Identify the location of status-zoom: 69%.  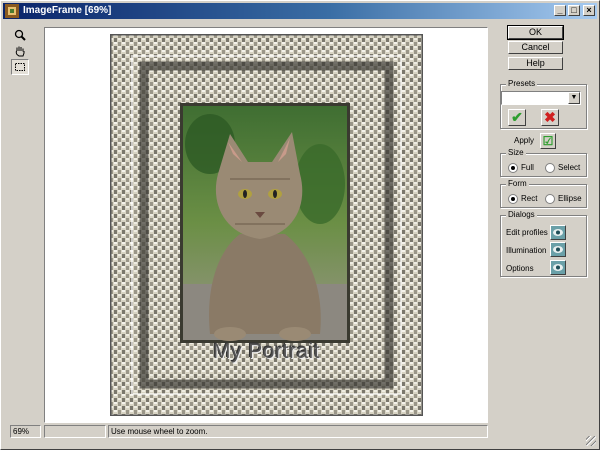
(25, 431).